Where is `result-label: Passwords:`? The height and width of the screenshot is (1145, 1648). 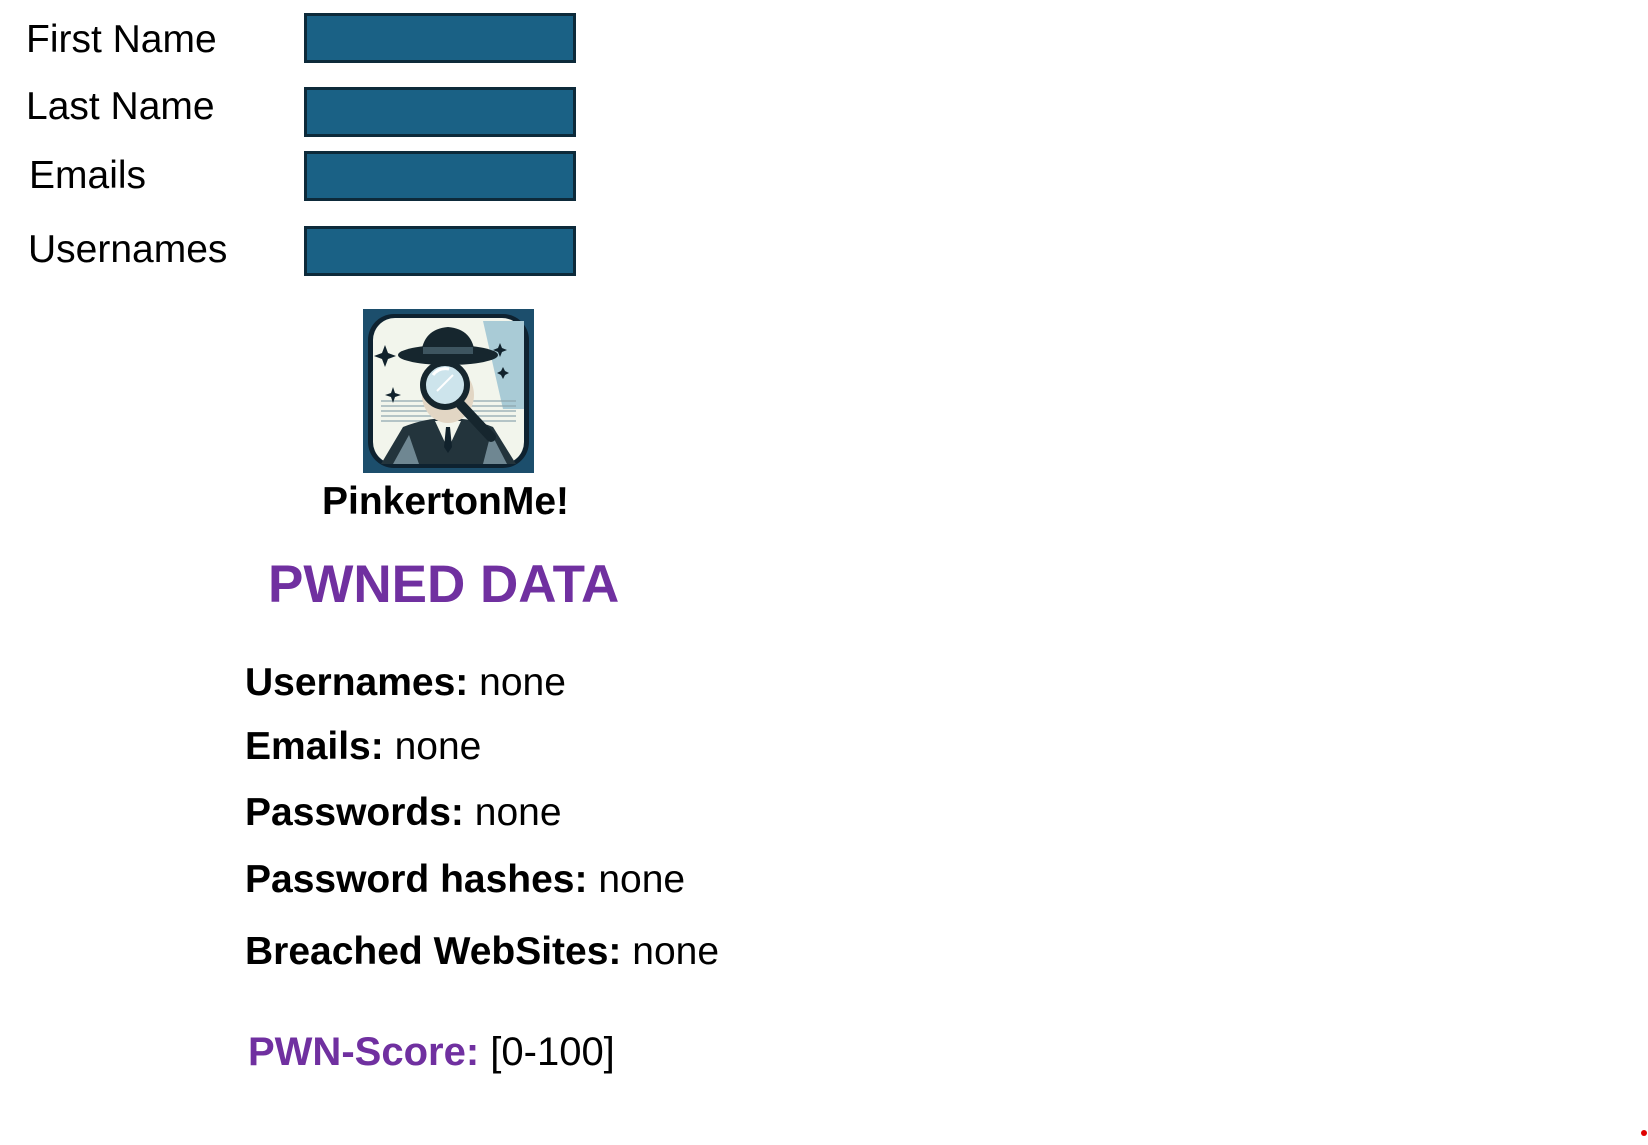
result-label: Passwords: is located at coordinates (354, 812).